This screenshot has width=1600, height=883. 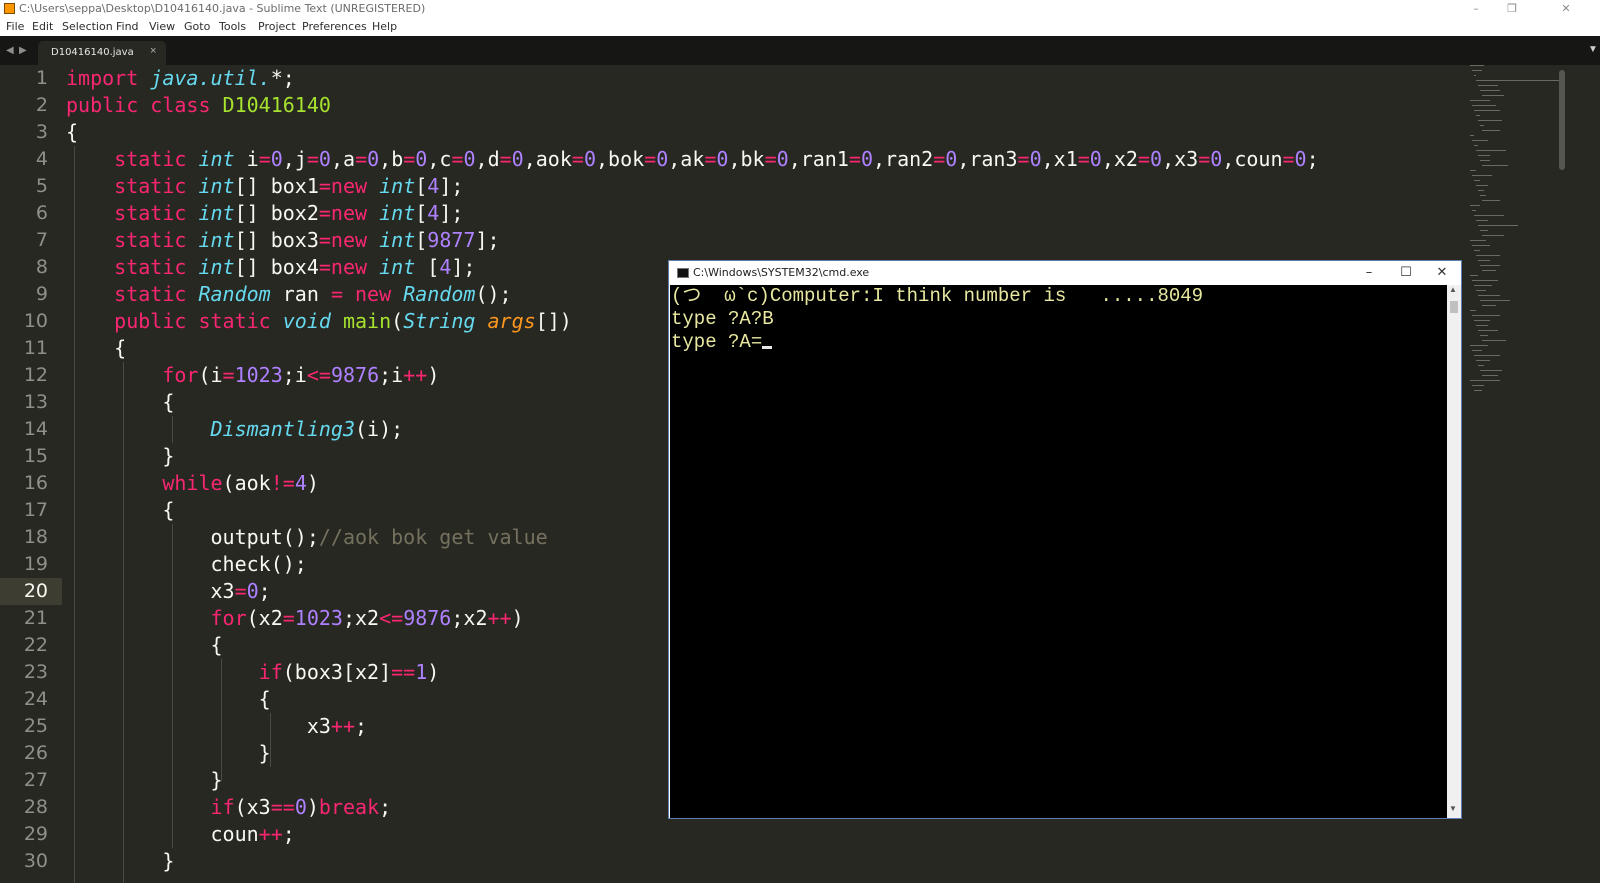 What do you see at coordinates (35, 699) in the screenshot?
I see `line-number: 24` at bounding box center [35, 699].